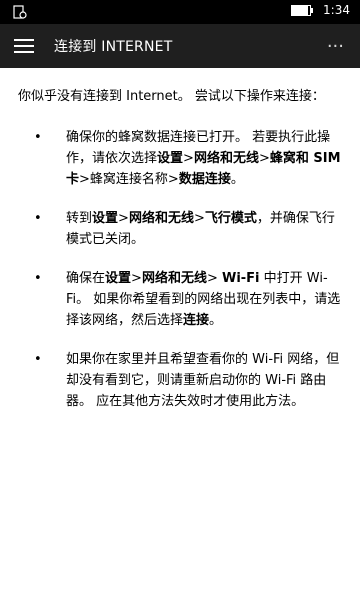  Describe the element at coordinates (20, 12) in the screenshot. I see `notification-icon` at that location.